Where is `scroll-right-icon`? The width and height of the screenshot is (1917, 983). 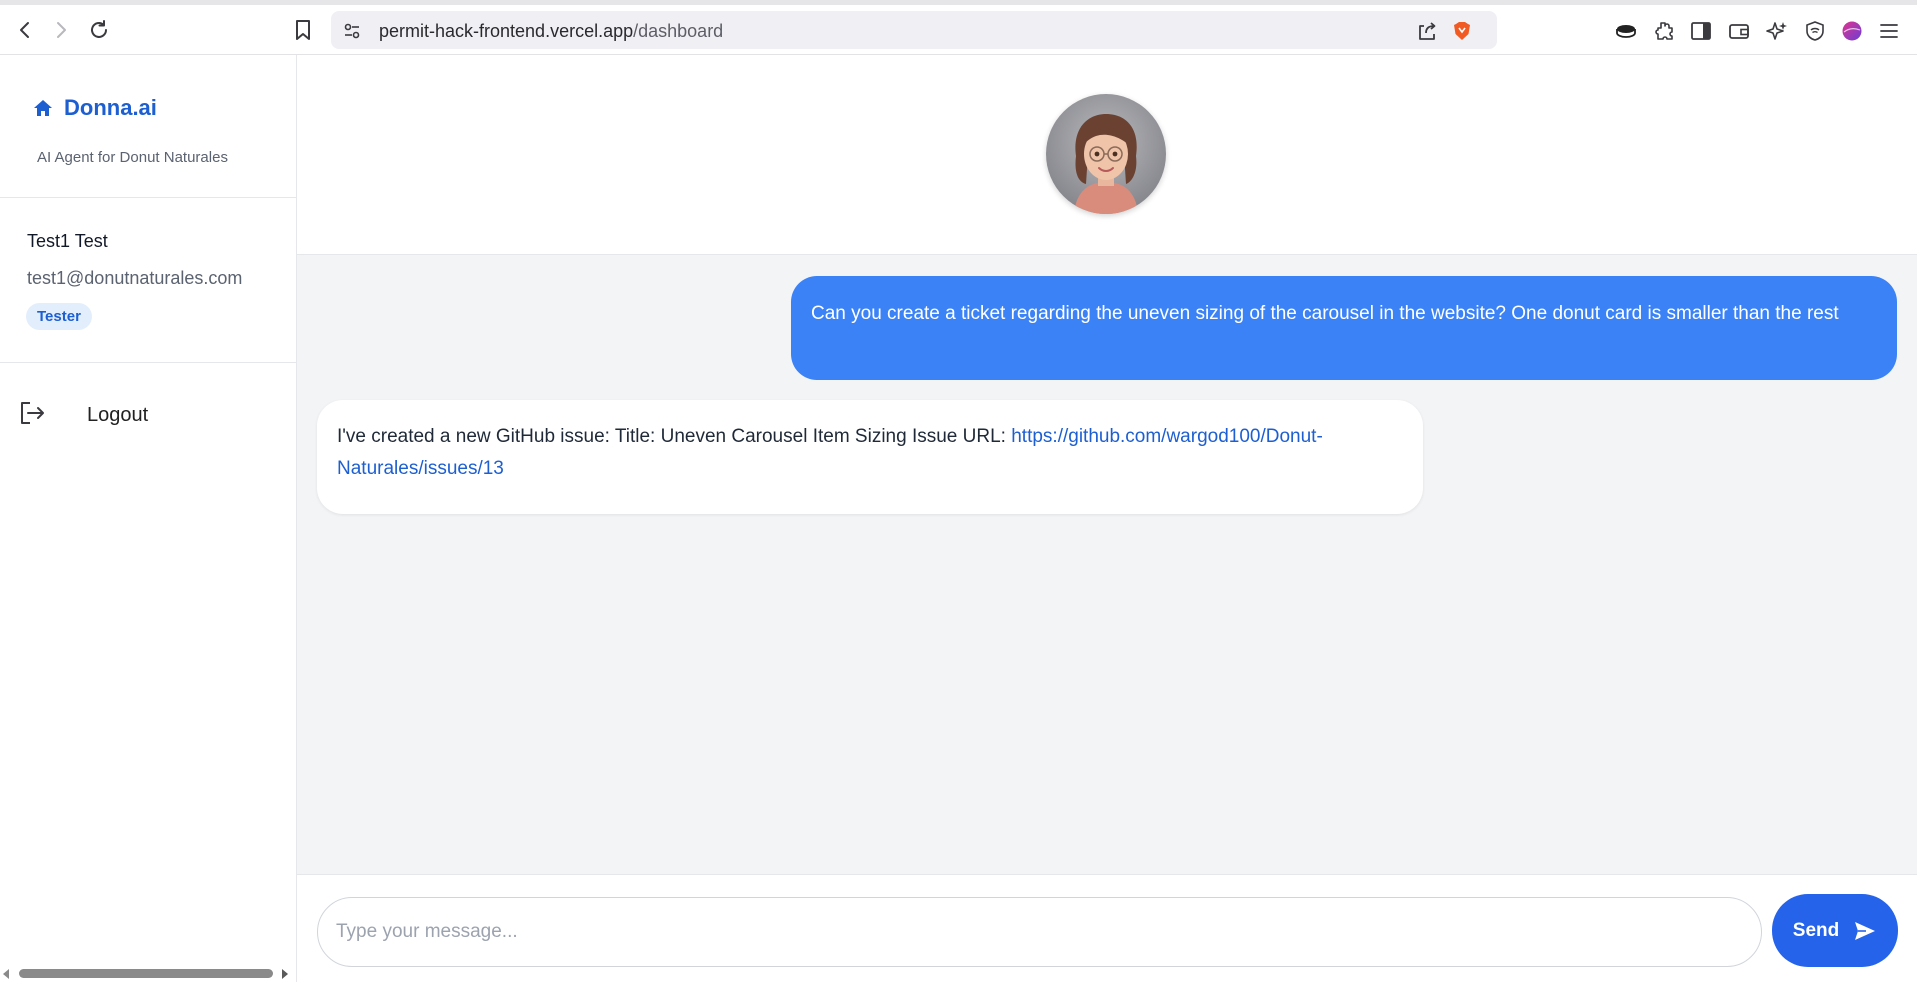
scroll-right-icon is located at coordinates (285, 974).